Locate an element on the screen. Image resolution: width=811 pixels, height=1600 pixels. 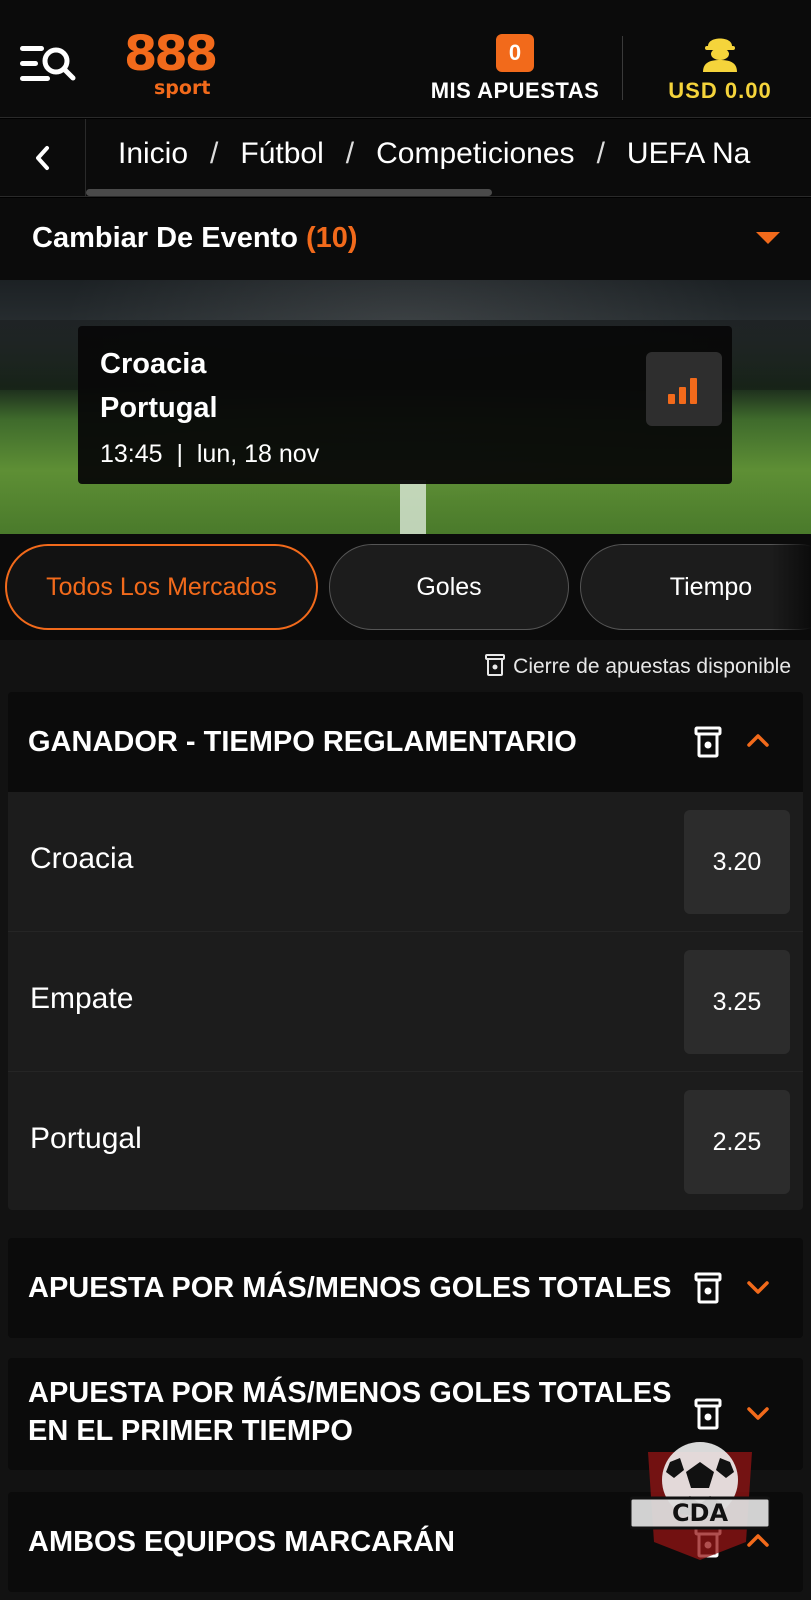
outcome-name: Empate is located at coordinates (82, 998).